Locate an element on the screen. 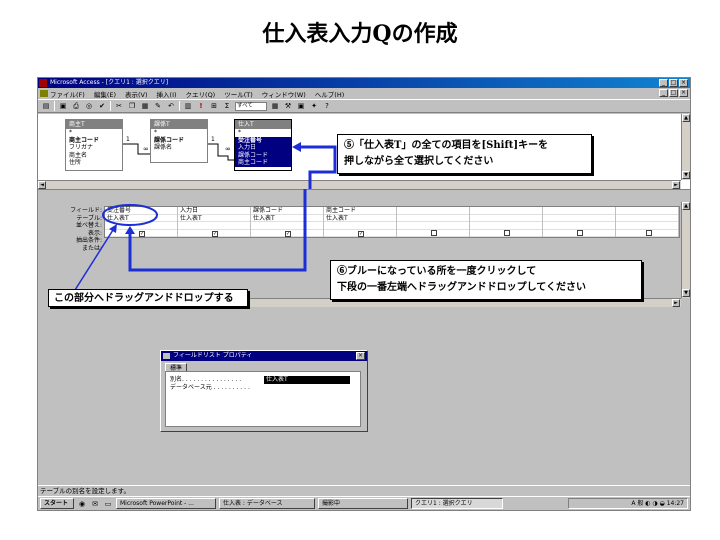  grid-column: 課係コード 仕入表T ✓ is located at coordinates (287, 222).